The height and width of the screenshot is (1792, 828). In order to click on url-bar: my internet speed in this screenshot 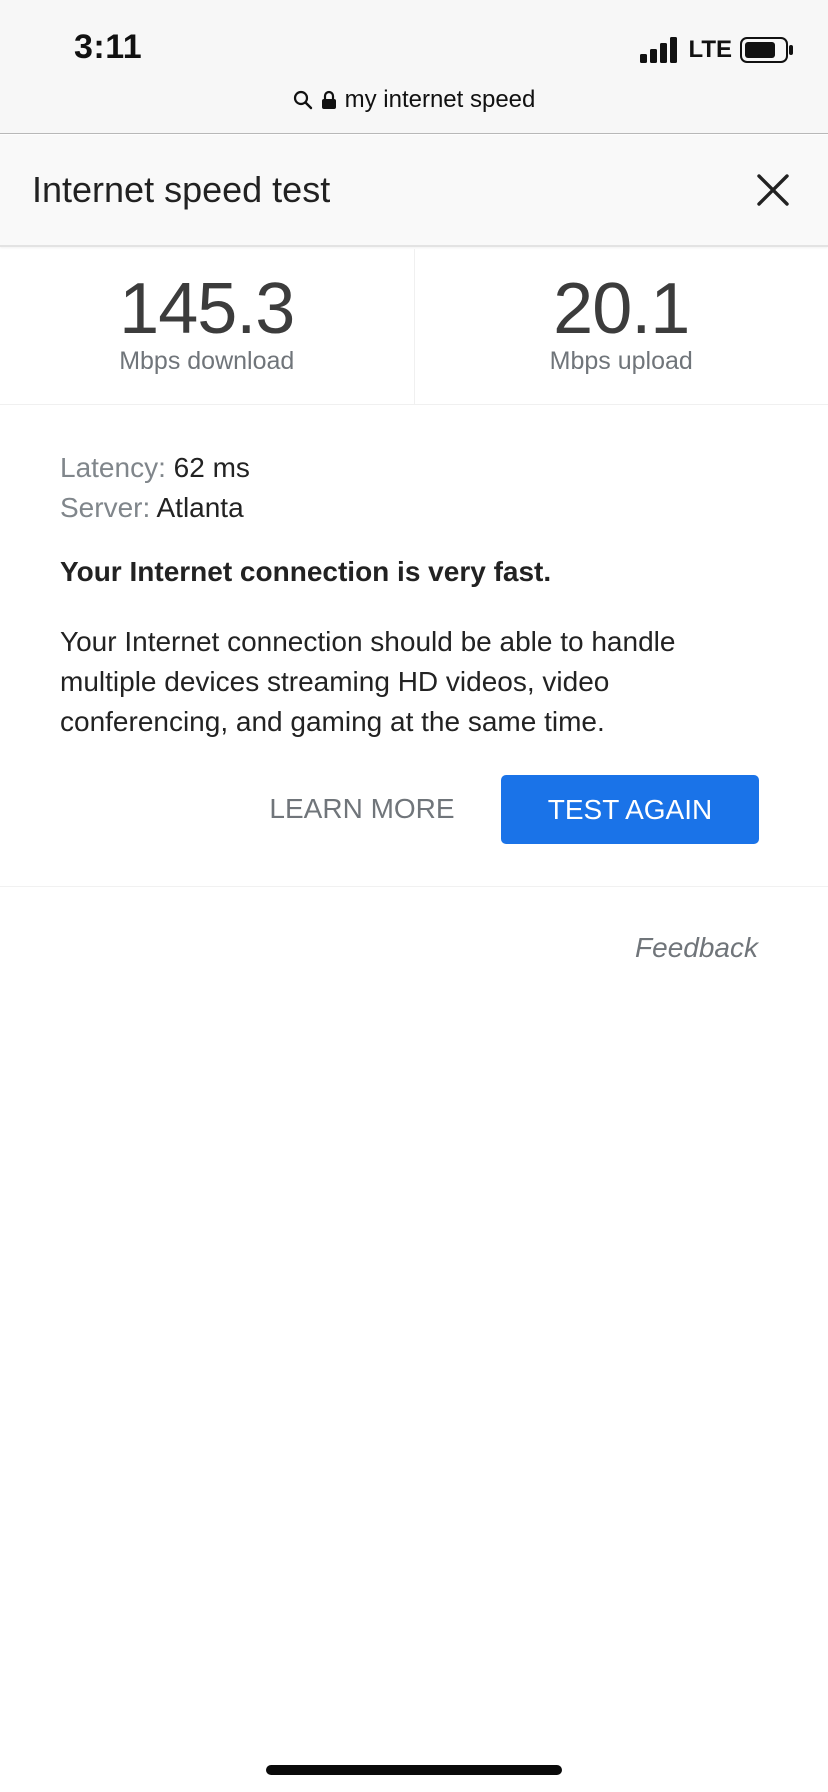, I will do `click(414, 100)`.